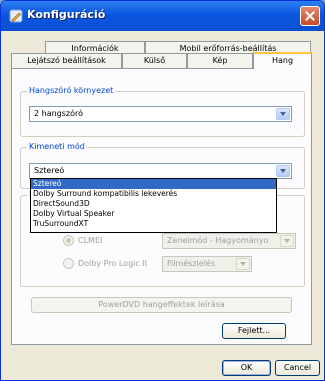 This screenshot has height=381, width=325. I want to click on pencil-app-icon, so click(16, 16).